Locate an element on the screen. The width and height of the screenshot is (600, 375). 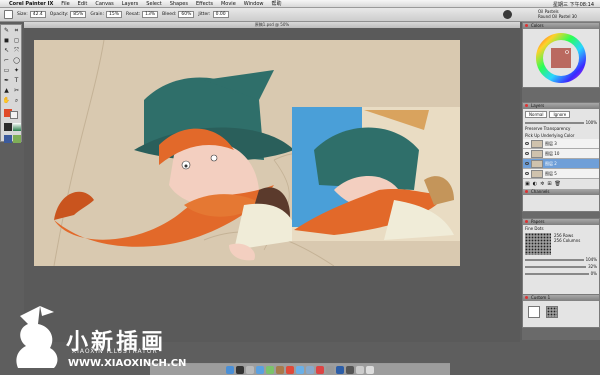
layers-buttons: ▣ ◐ ✲ ⊞ 🗑 is located at coordinates (561, 184).